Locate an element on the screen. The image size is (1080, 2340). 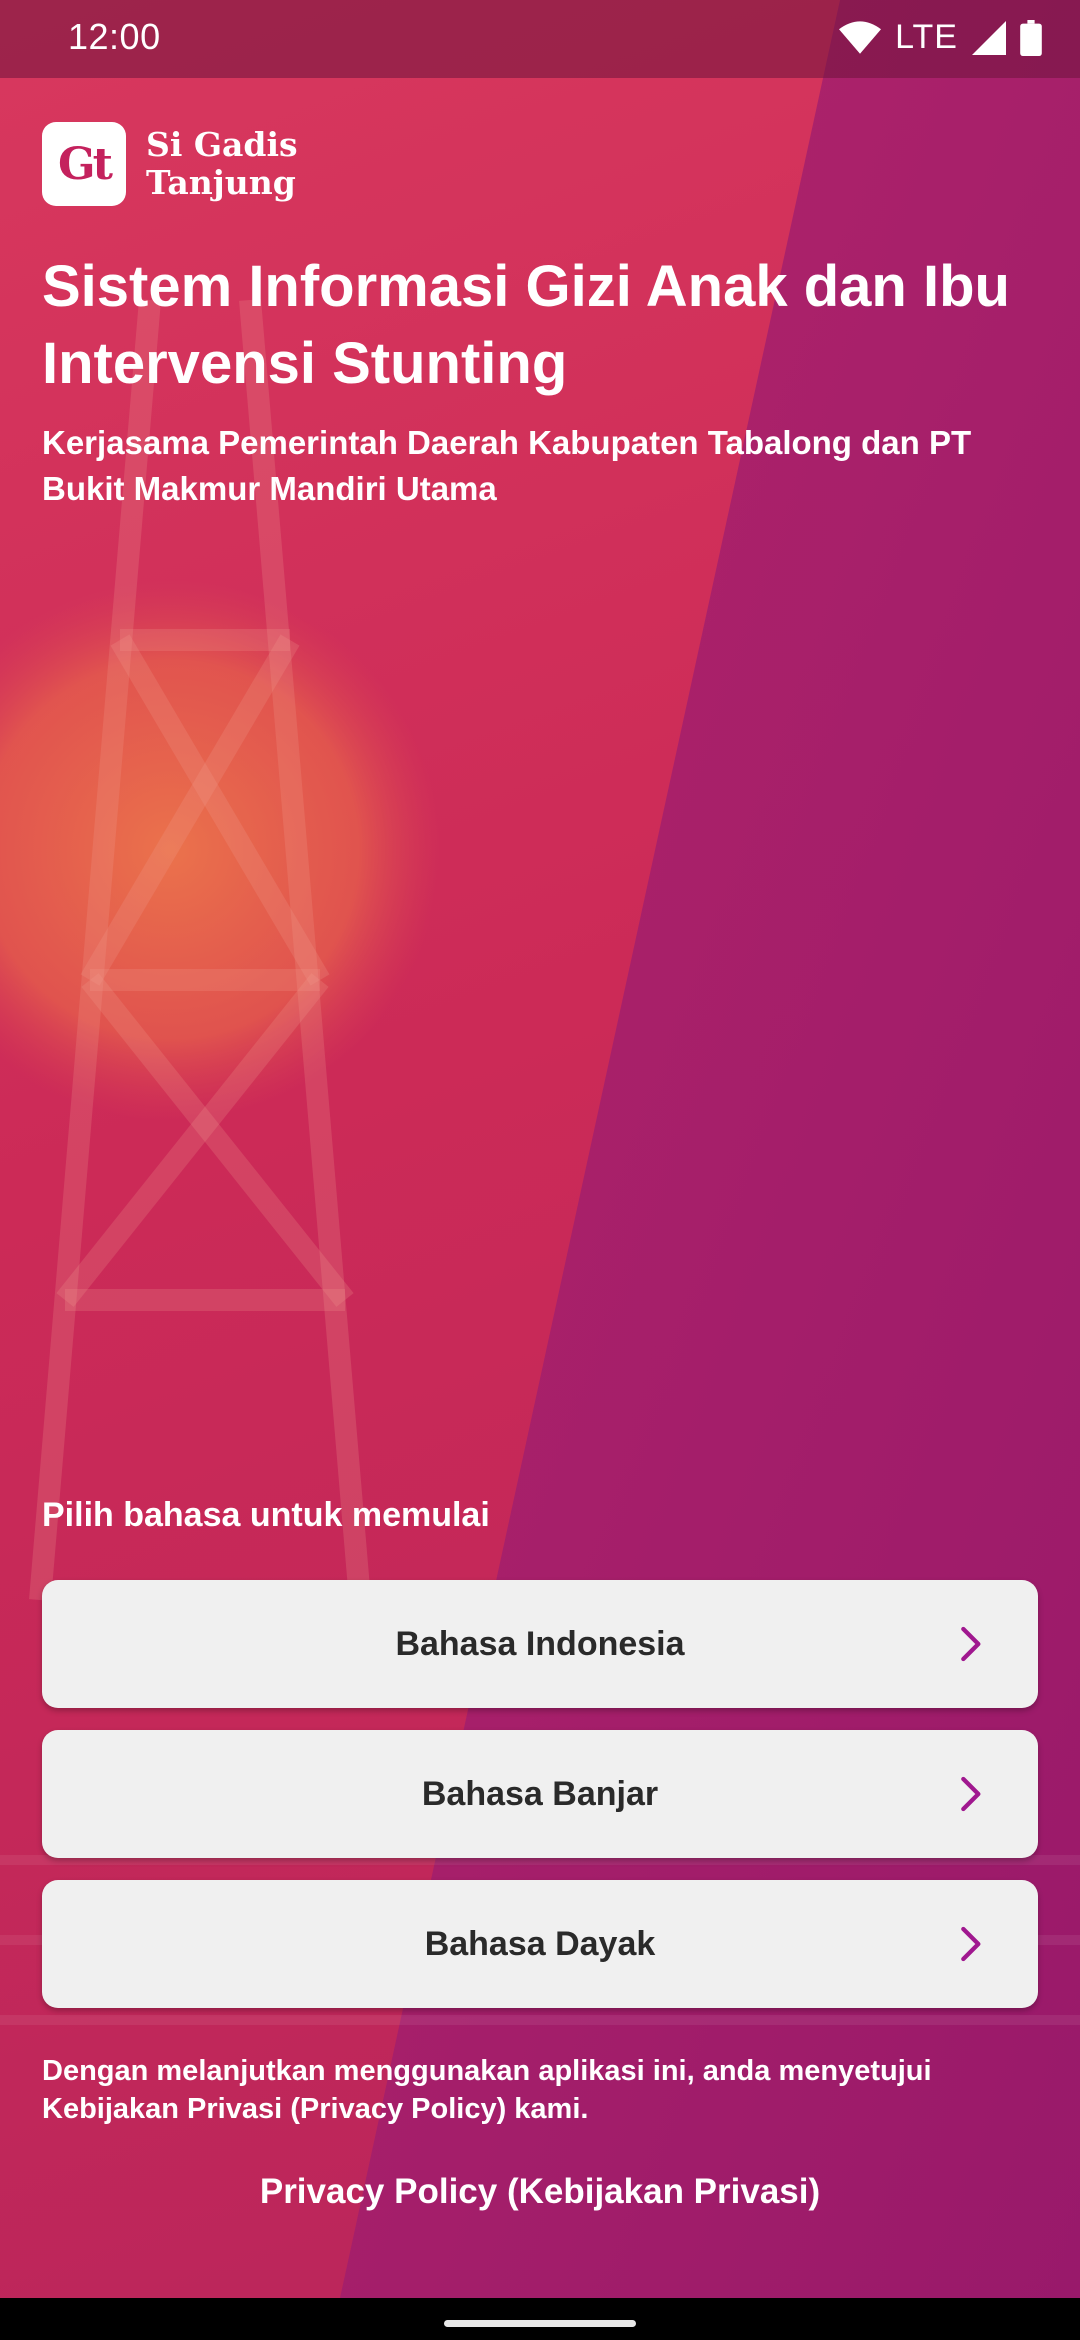
app-name: Si Gadis Tanjung is located at coordinates (222, 163).